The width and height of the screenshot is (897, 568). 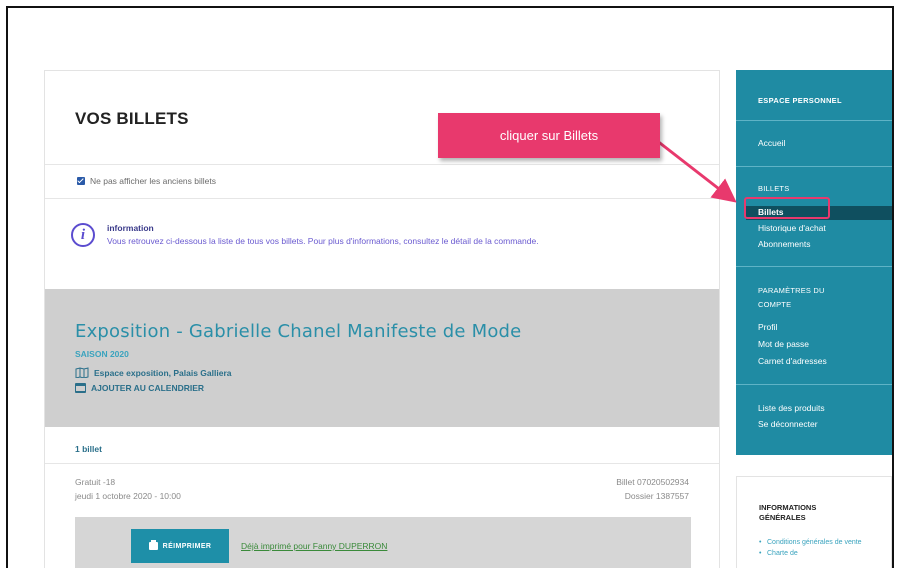 I want to click on info-icon: i, so click(x=83, y=235).